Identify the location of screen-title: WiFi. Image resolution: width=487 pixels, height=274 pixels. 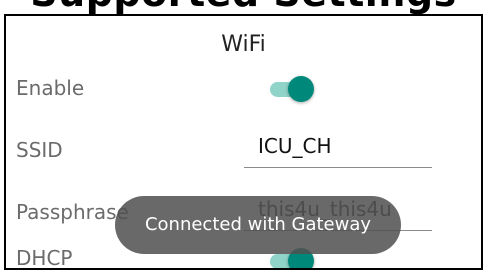
(243, 44).